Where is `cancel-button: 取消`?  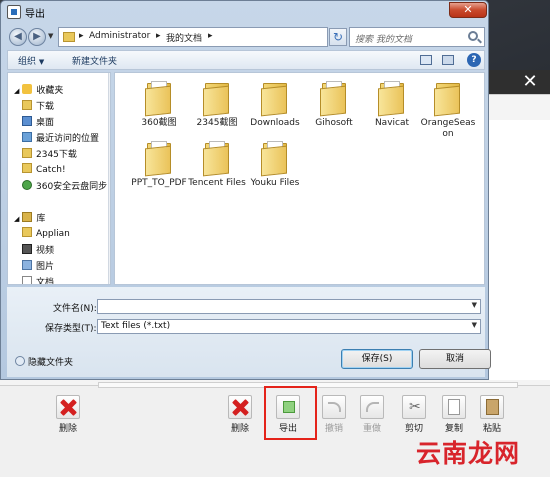
cancel-button: 取消 is located at coordinates (455, 359).